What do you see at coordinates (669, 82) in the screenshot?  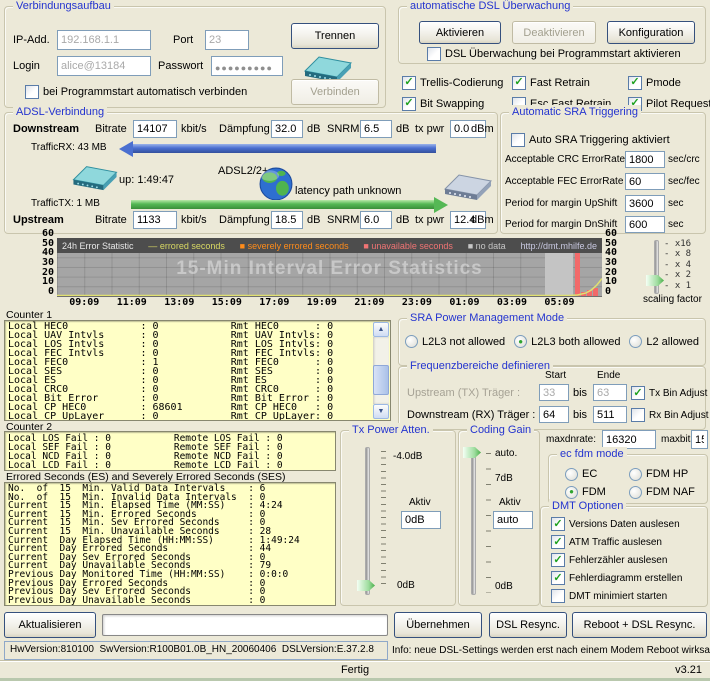 I see `checkbox-pmode: ✓ Pmode` at bounding box center [669, 82].